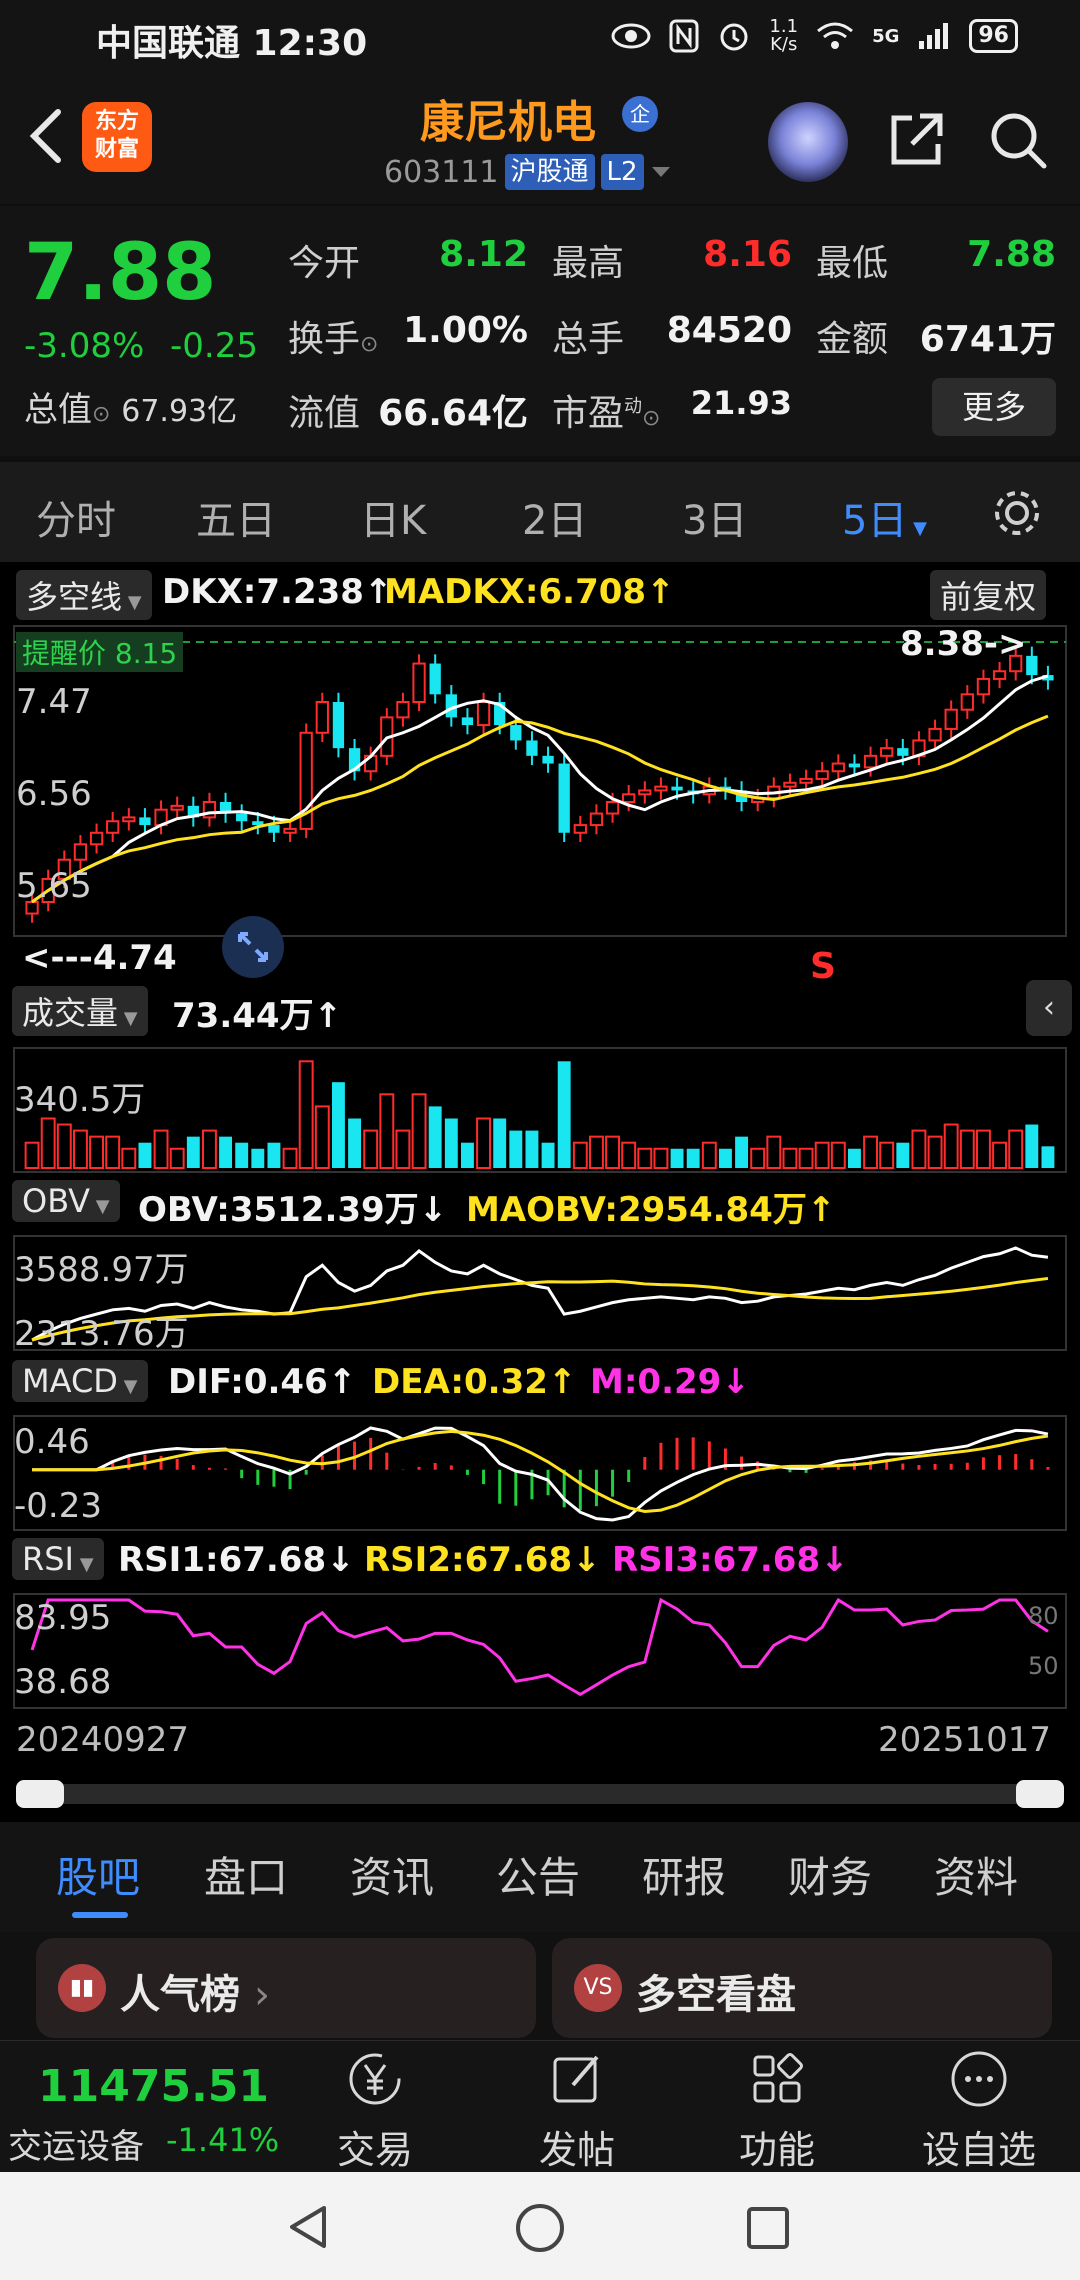 This screenshot has height=2280, width=1080. What do you see at coordinates (309, 2227) in the screenshot?
I see `nav-back-icon` at bounding box center [309, 2227].